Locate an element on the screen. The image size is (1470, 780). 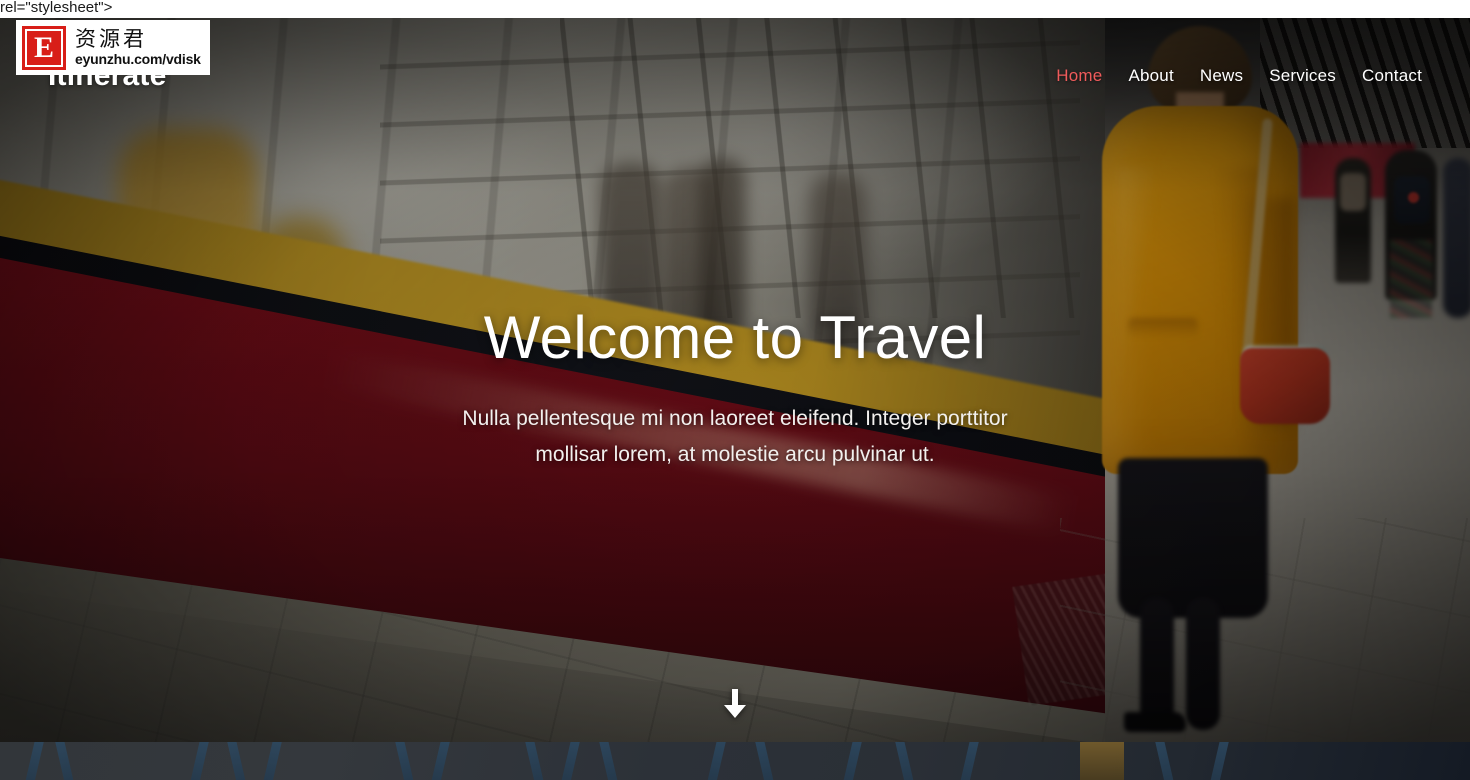
nav-link-news: News is located at coordinates (1221, 76).